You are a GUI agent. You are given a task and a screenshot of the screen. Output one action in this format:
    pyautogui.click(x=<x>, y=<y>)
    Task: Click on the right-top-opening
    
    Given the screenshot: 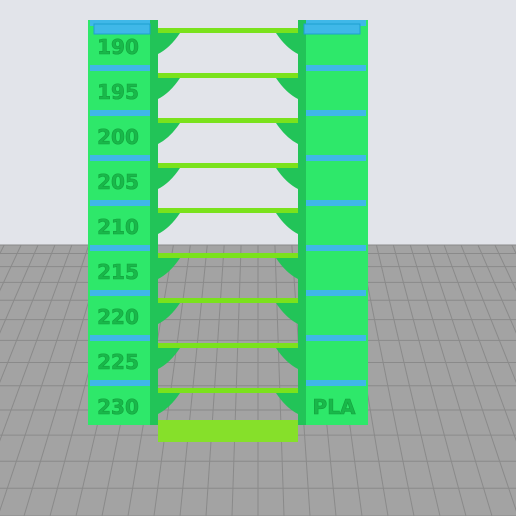 What is the action you would take?
    pyautogui.click(x=332, y=29)
    